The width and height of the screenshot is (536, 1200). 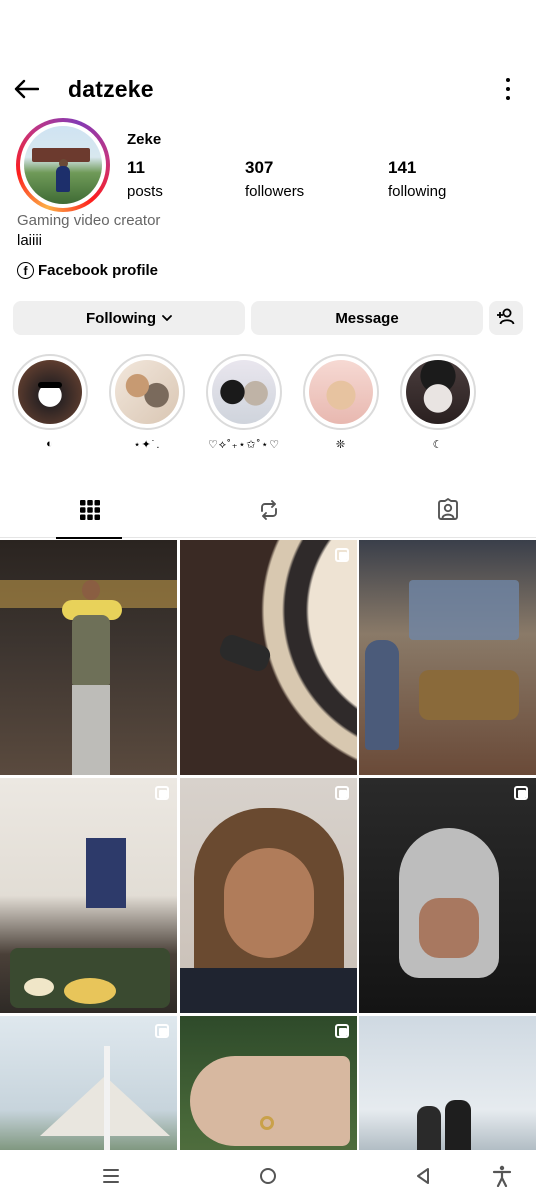 I want to click on highlight-caption: ☾, so click(x=438, y=445).